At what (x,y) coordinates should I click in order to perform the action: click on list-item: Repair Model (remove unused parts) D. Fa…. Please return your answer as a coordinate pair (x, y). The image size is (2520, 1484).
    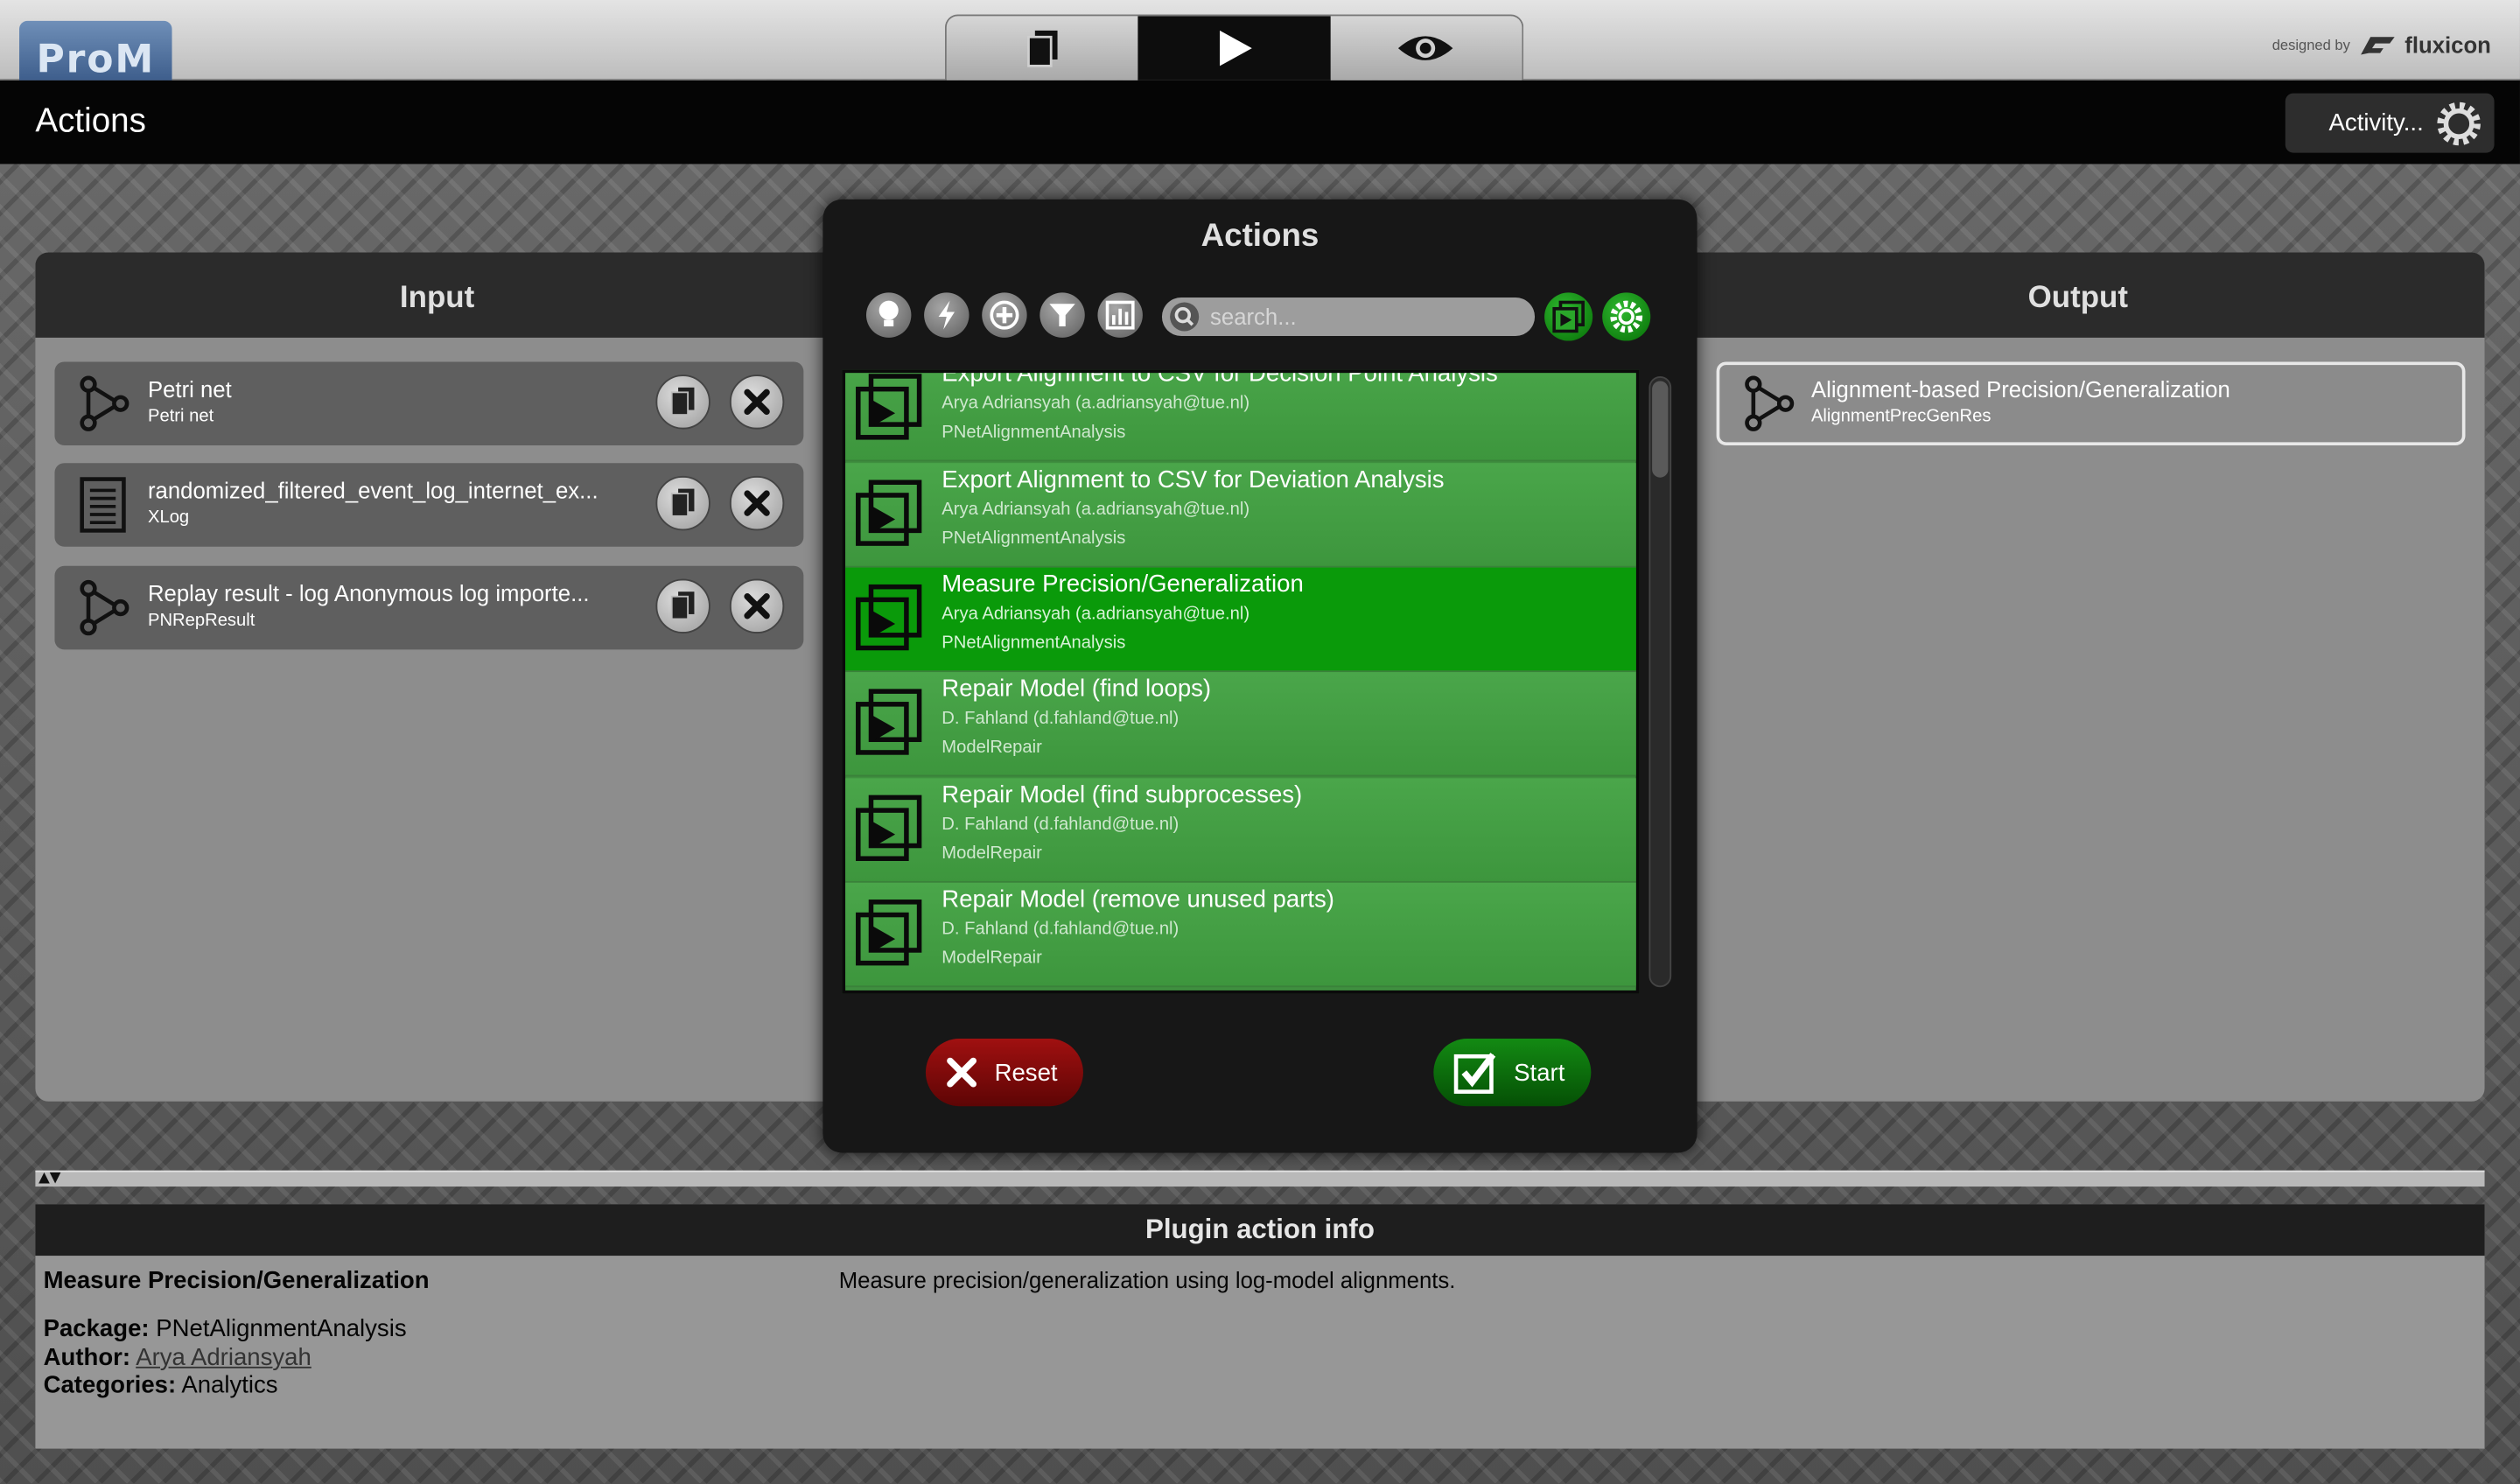
    Looking at the image, I should click on (1240, 935).